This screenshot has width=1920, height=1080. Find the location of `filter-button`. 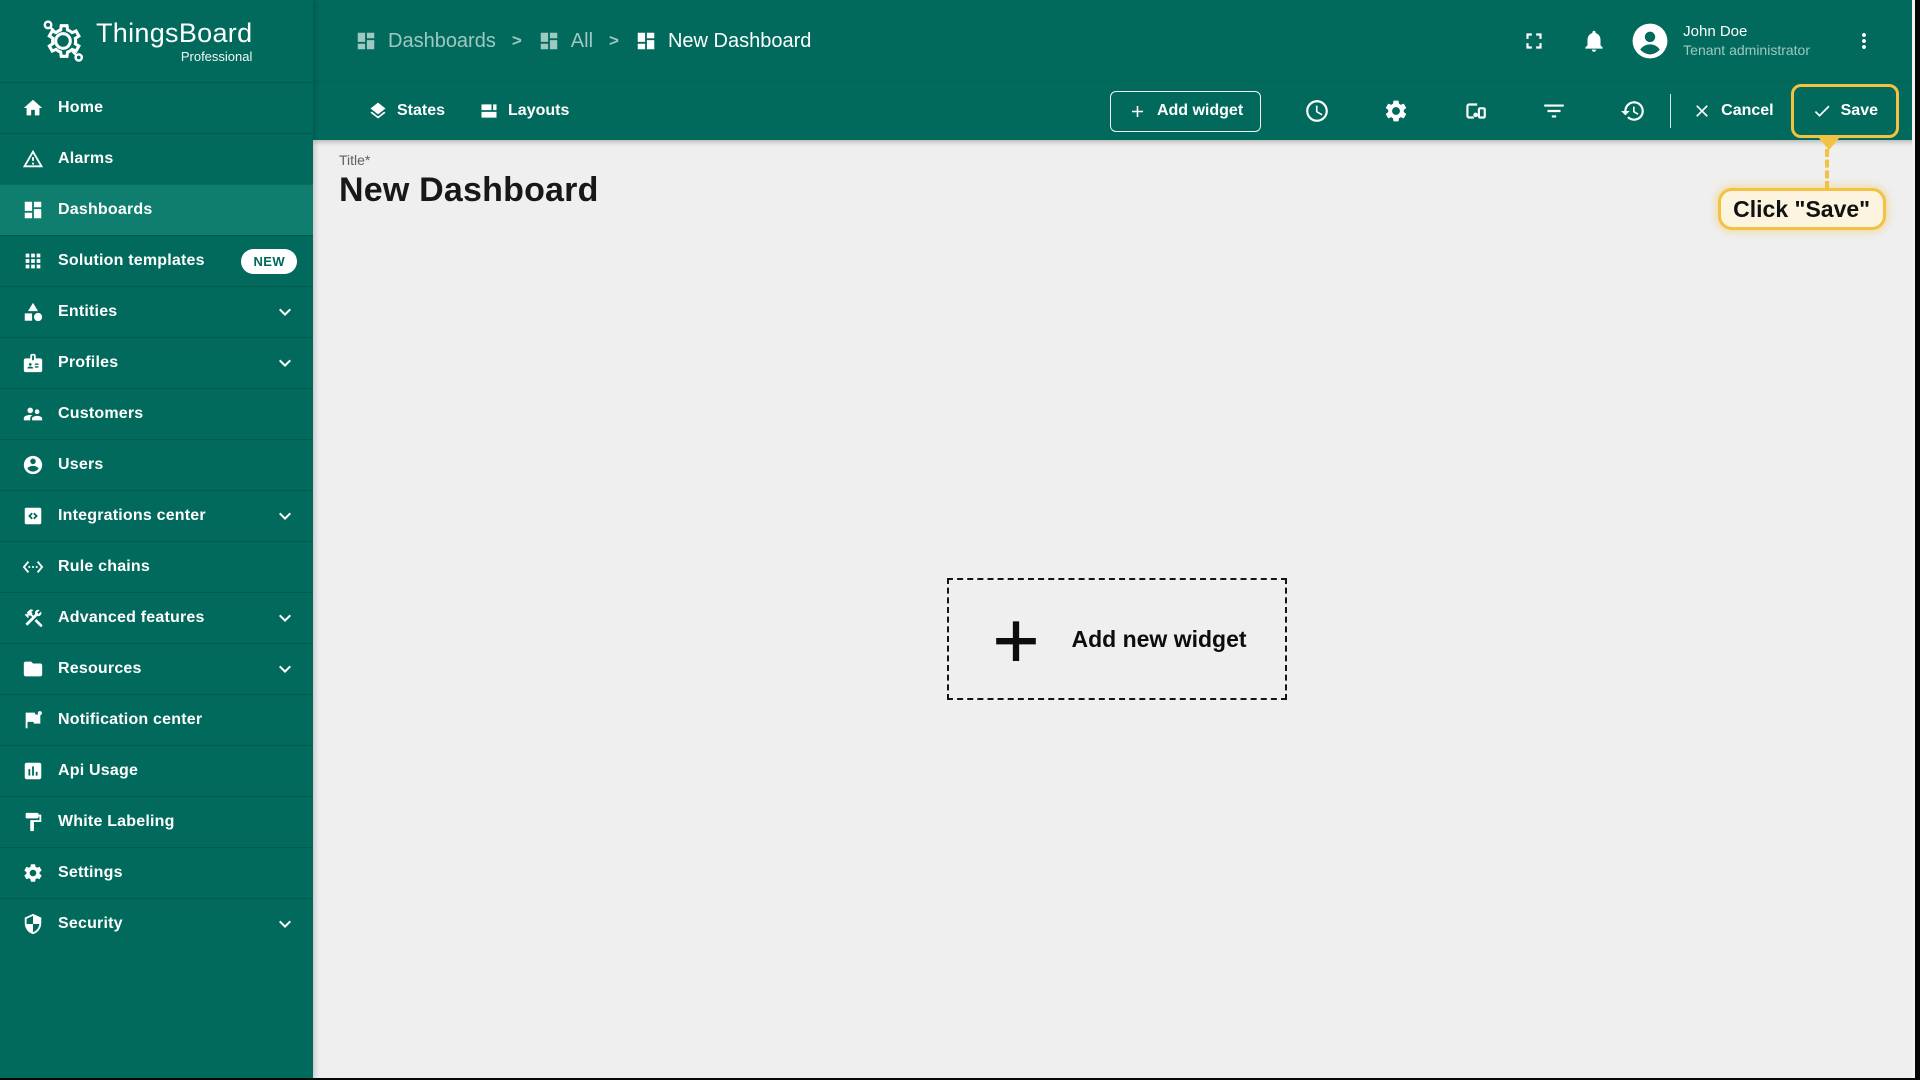

filter-button is located at coordinates (1554, 111).